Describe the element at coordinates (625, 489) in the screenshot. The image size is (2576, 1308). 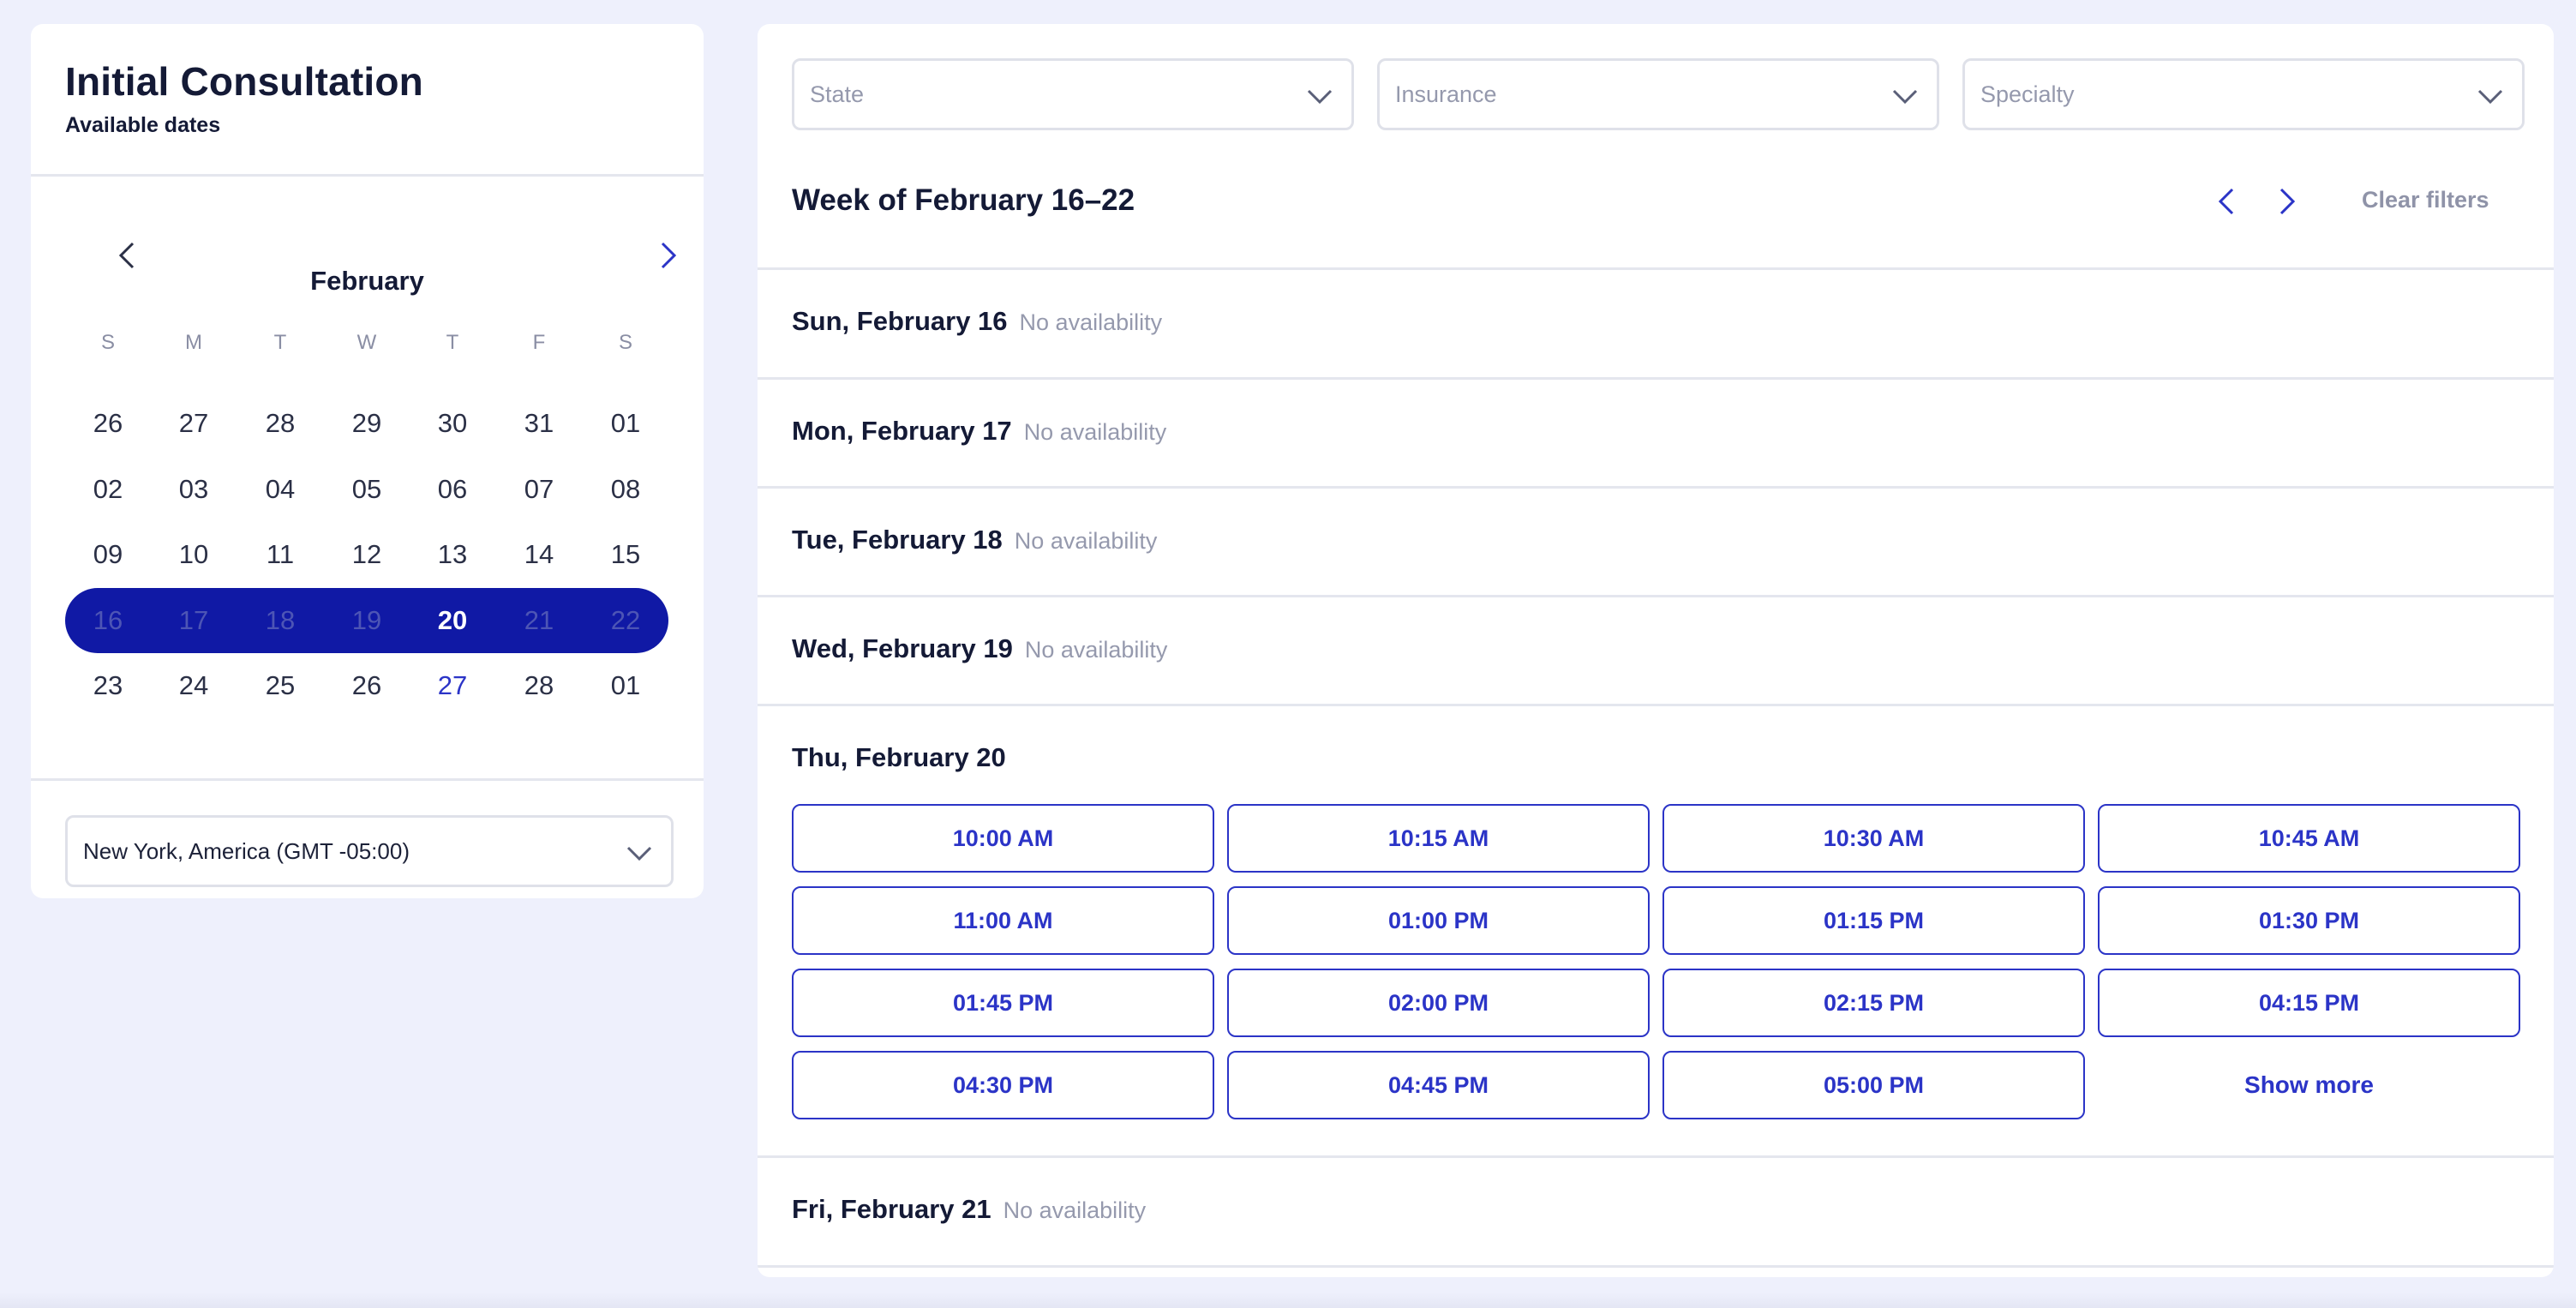
I see `calendar-day-08: 08` at that location.